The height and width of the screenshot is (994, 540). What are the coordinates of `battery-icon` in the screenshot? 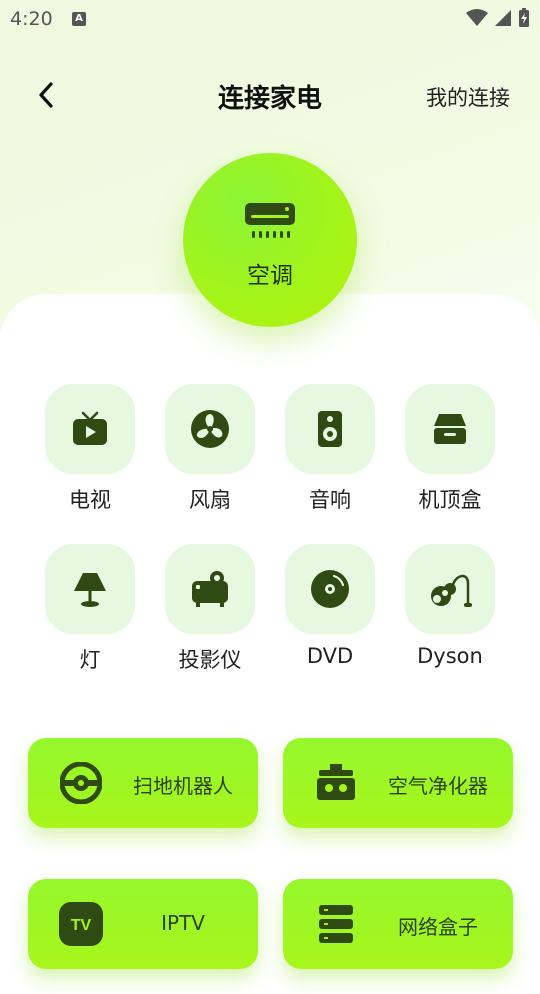 It's located at (524, 17).